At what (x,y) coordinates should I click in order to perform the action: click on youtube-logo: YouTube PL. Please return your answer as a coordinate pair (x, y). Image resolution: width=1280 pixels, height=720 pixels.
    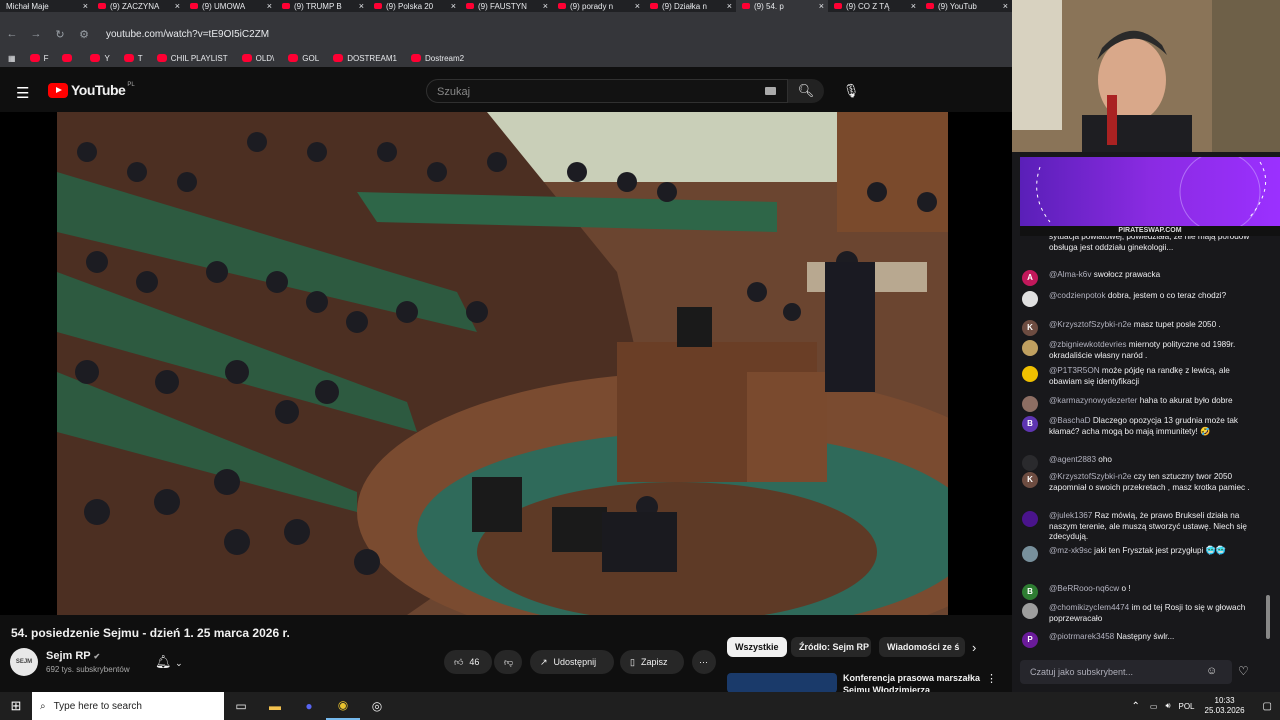
    Looking at the image, I should click on (91, 90).